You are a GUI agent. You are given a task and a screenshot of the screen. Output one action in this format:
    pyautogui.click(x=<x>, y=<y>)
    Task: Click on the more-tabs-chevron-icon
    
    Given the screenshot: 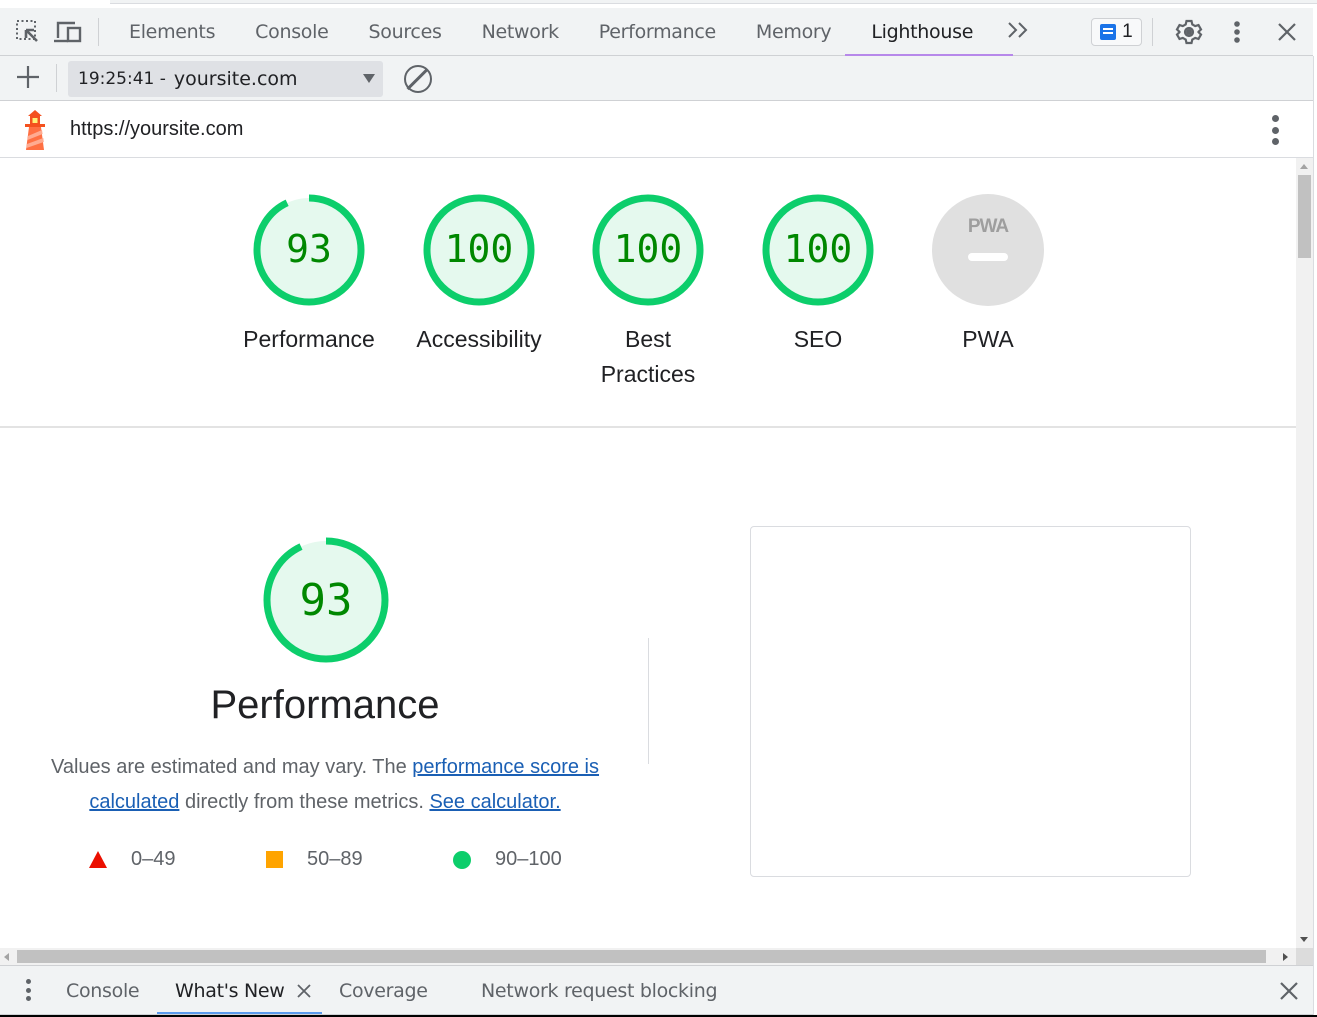 What is the action you would take?
    pyautogui.click(x=1018, y=32)
    